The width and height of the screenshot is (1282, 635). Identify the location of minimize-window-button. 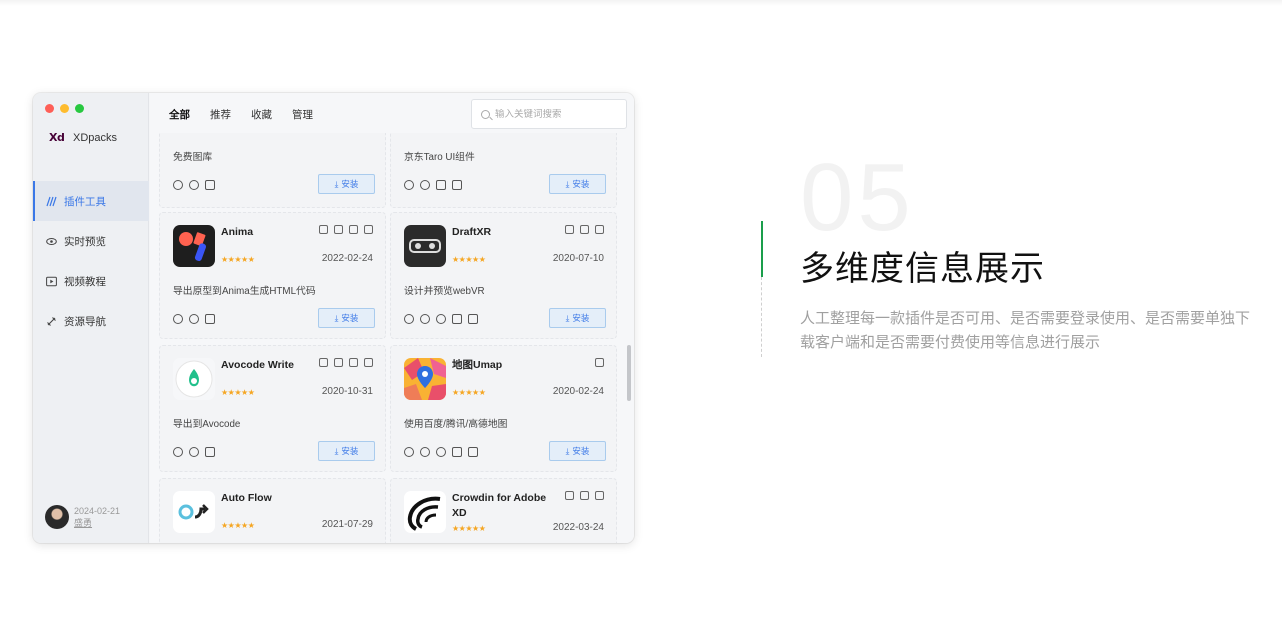
(64, 108).